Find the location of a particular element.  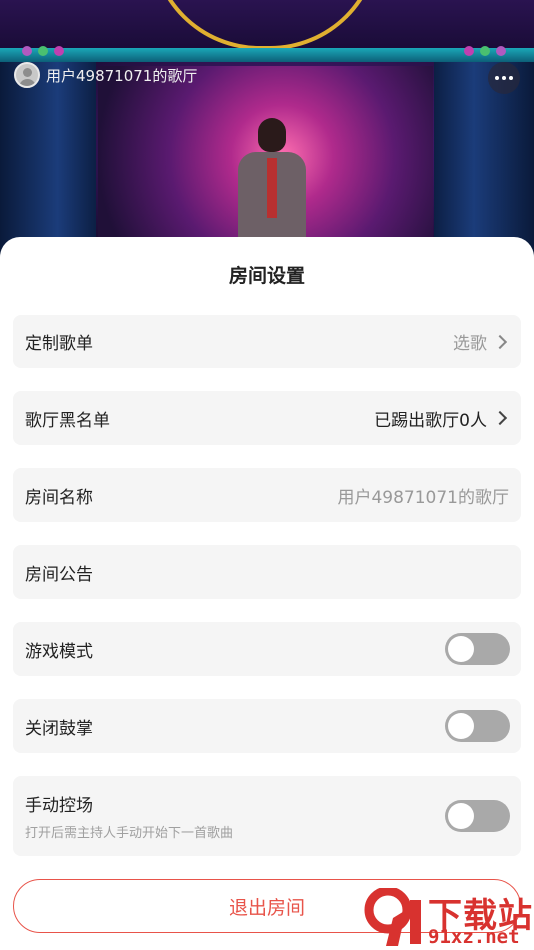

more-options-button is located at coordinates (504, 78).